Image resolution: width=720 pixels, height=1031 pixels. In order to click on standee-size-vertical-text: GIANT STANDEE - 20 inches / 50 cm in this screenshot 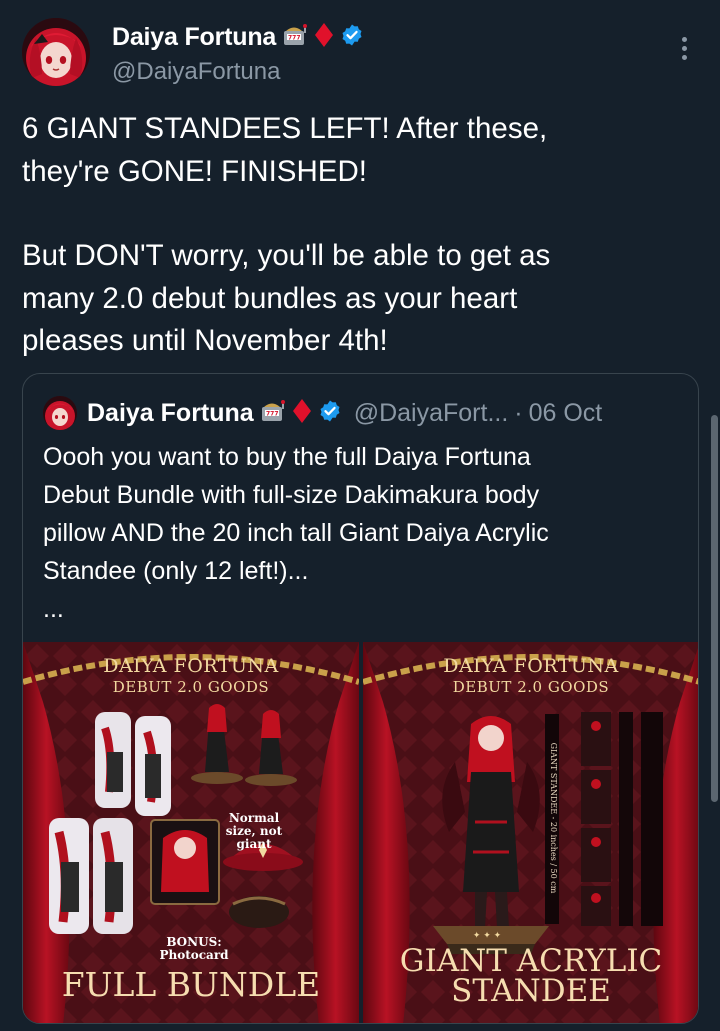, I will do `click(553, 818)`.